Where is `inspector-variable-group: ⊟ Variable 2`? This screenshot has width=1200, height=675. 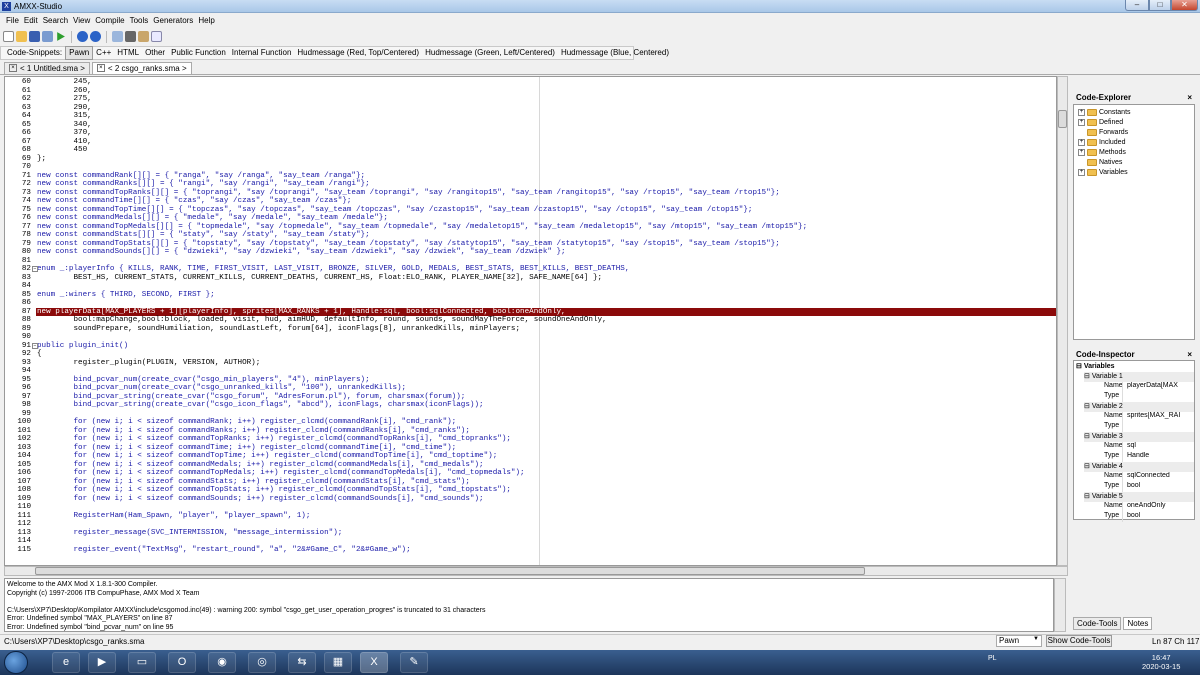 inspector-variable-group: ⊟ Variable 2 is located at coordinates (1139, 407).